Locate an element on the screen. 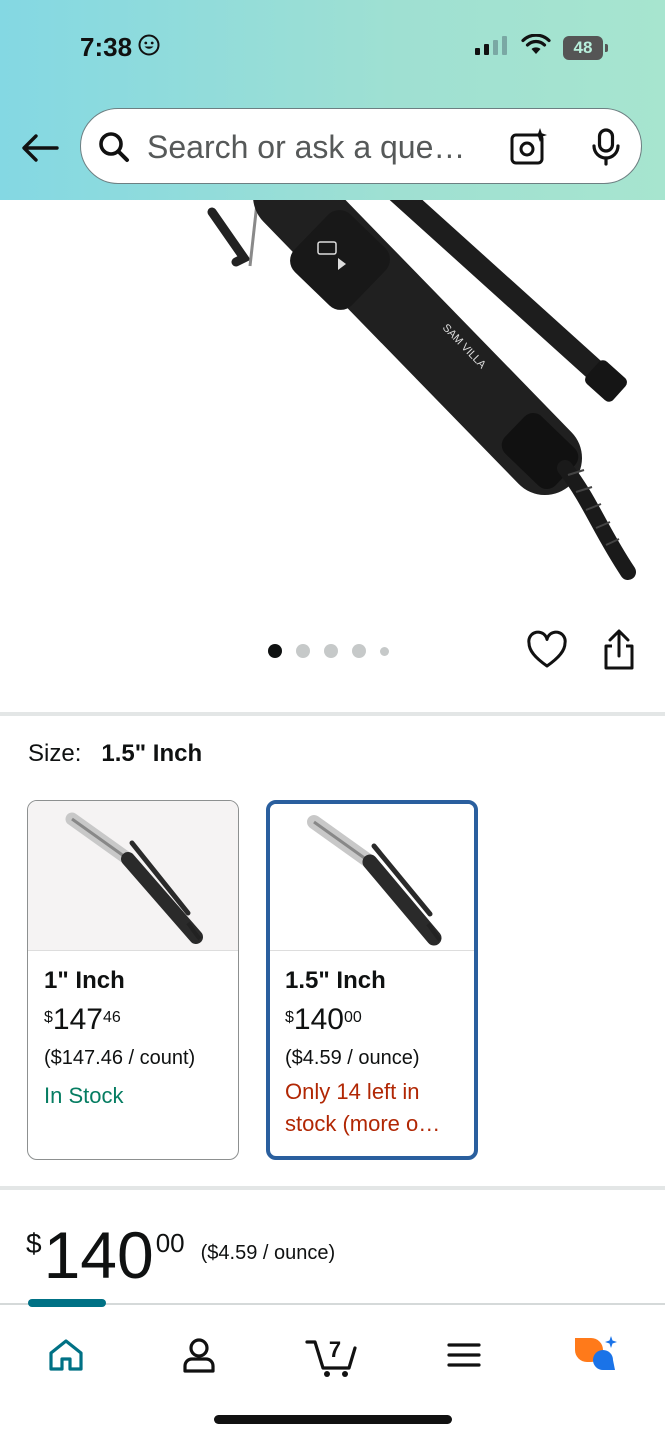 The width and height of the screenshot is (665, 1440). camera-lens-icon is located at coordinates (528, 146).